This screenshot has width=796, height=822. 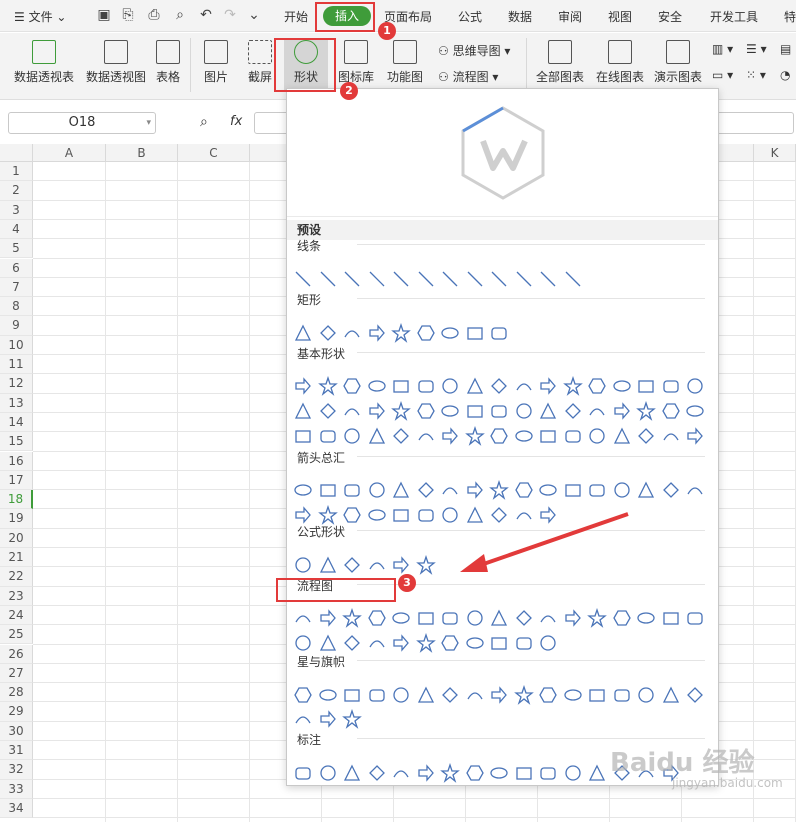 What do you see at coordinates (16, 326) in the screenshot?
I see `row-header: 9` at bounding box center [16, 326].